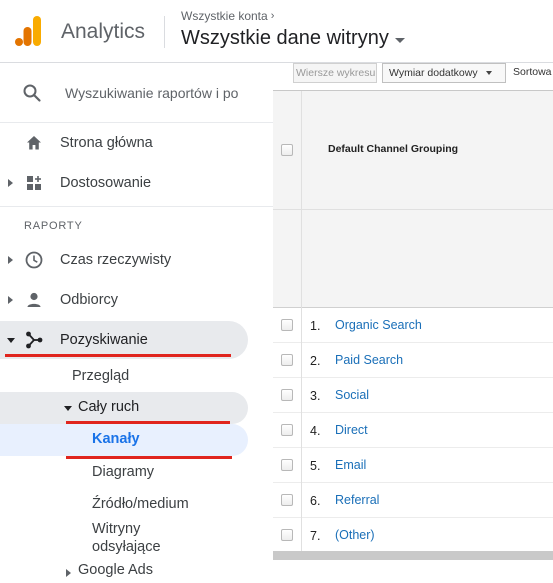  I want to click on channel-link: Social, so click(352, 395).